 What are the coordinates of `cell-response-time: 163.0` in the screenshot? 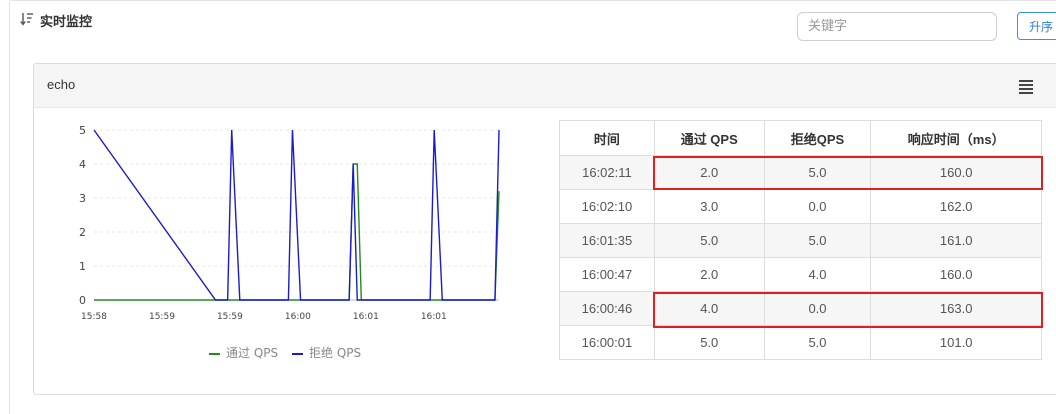 It's located at (956, 308).